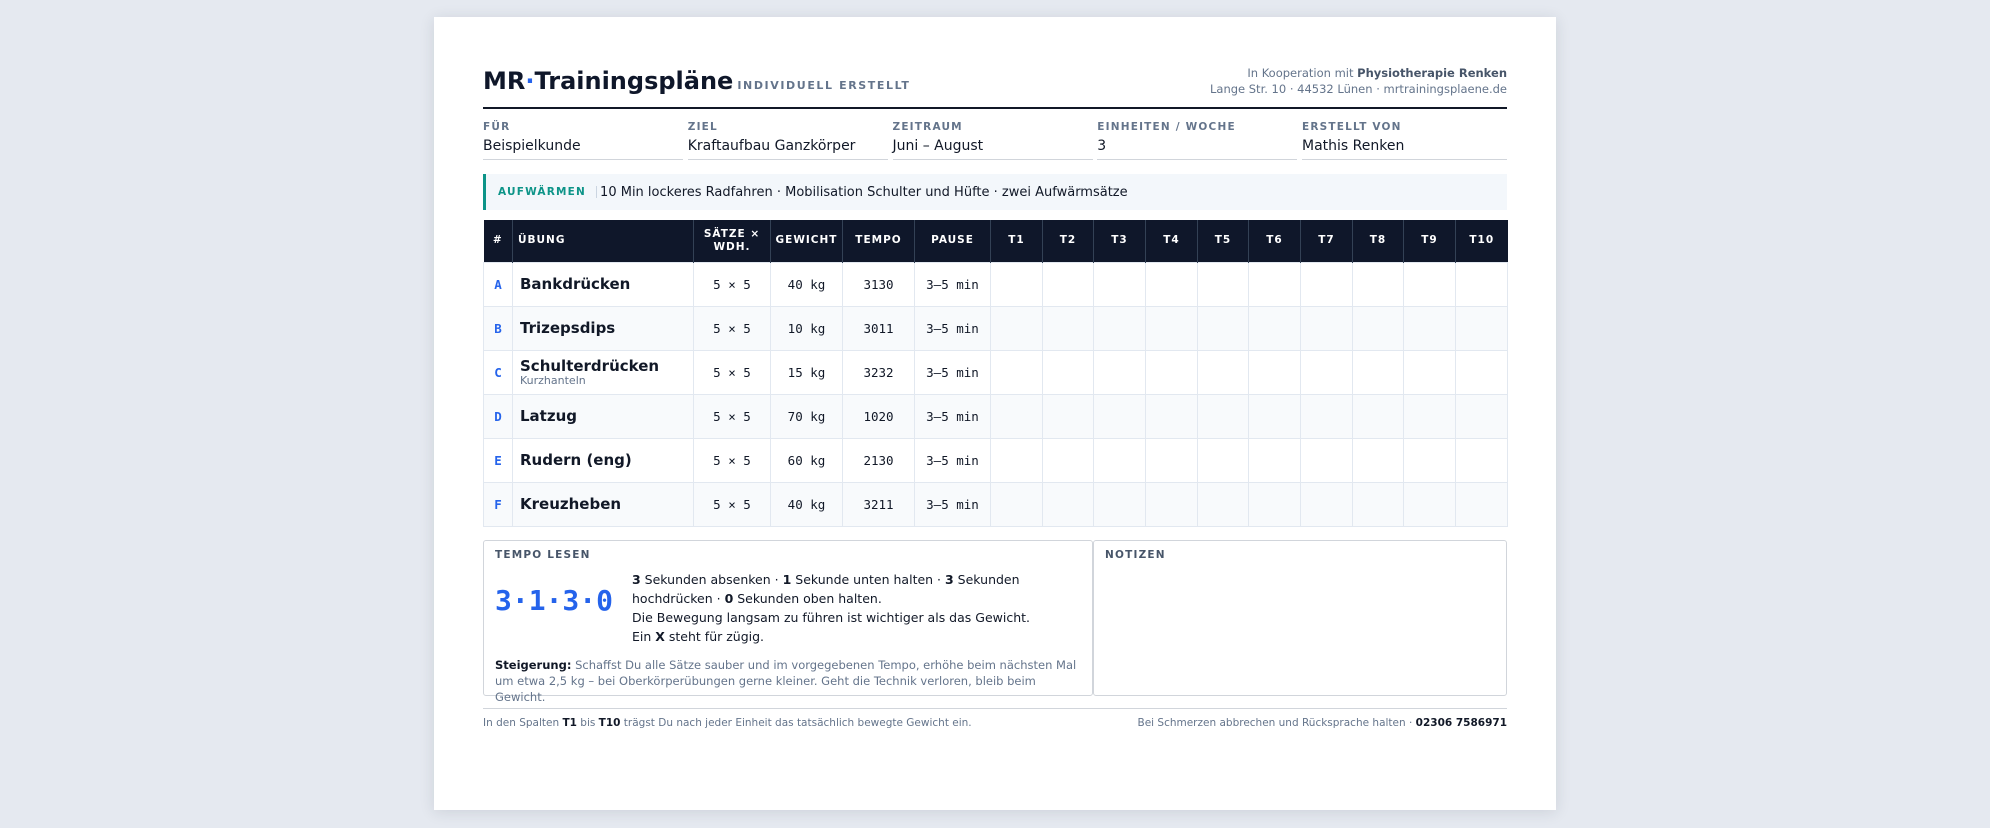 This screenshot has height=828, width=1990. Describe the element at coordinates (806, 416) in the screenshot. I see `weight-cell: 70 kg` at that location.